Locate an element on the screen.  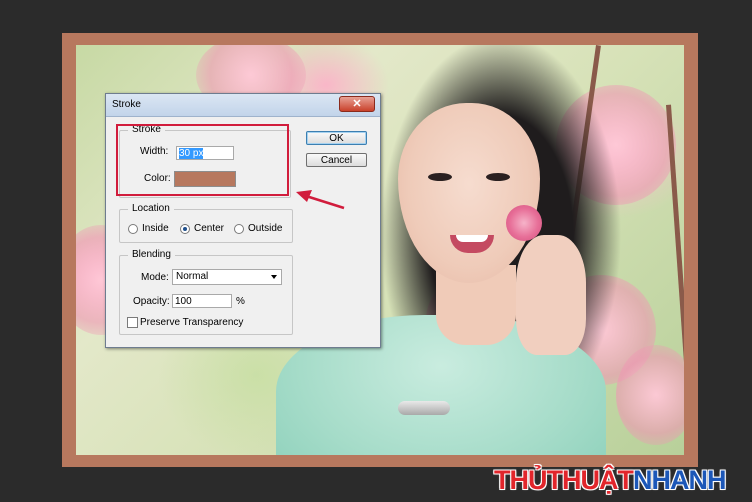
watermark-part2: NHANH is located at coordinates (679, 480).